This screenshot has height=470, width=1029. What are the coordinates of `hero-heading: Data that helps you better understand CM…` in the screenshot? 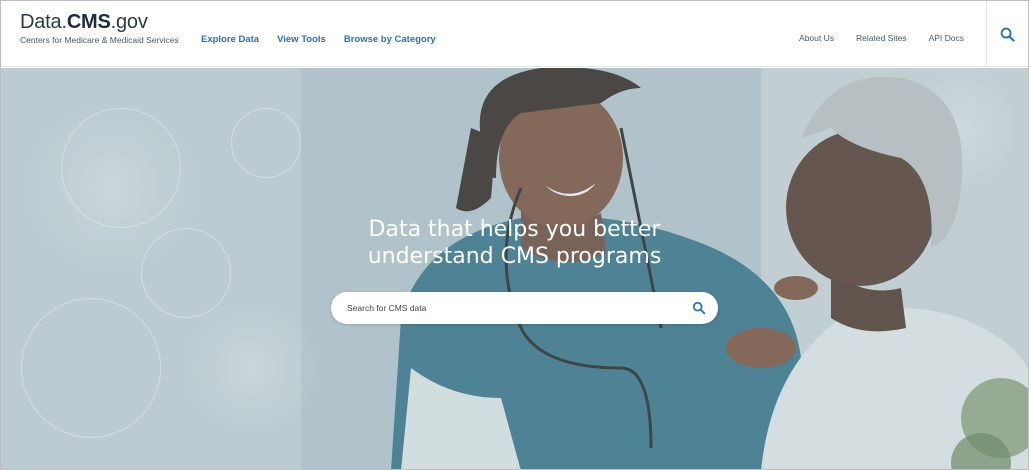 It's located at (514, 243).